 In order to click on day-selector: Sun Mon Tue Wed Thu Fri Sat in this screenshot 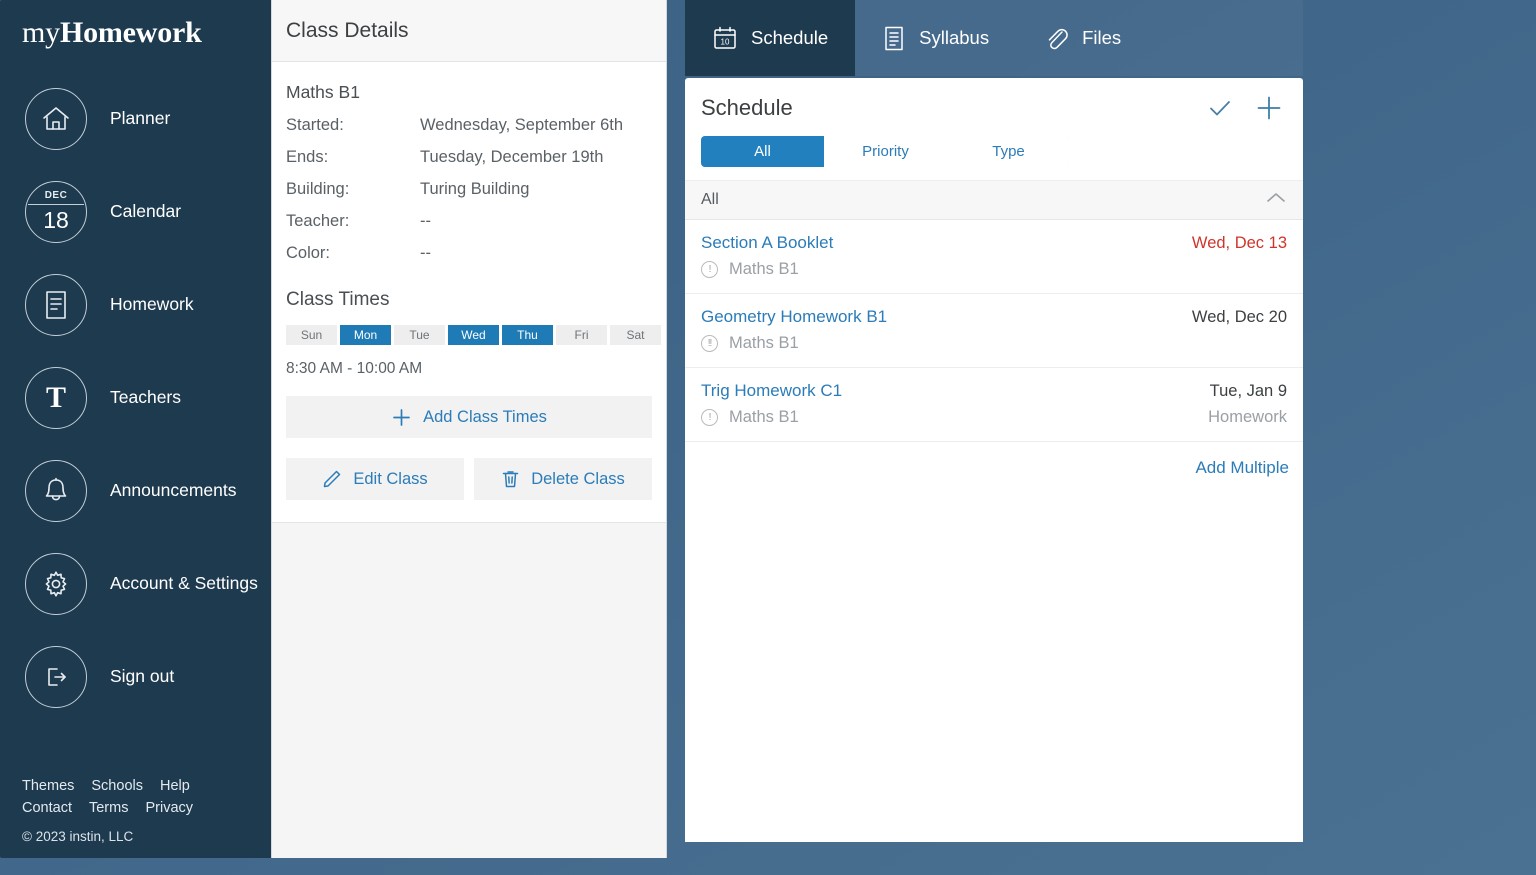, I will do `click(473, 335)`.